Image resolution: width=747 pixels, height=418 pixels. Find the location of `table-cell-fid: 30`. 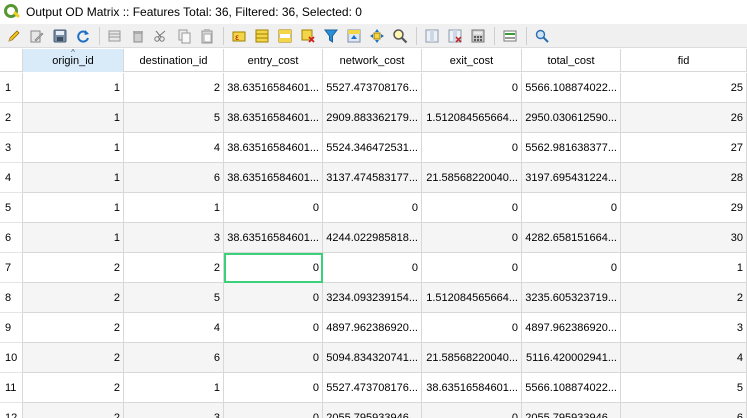

table-cell-fid: 30 is located at coordinates (684, 238).